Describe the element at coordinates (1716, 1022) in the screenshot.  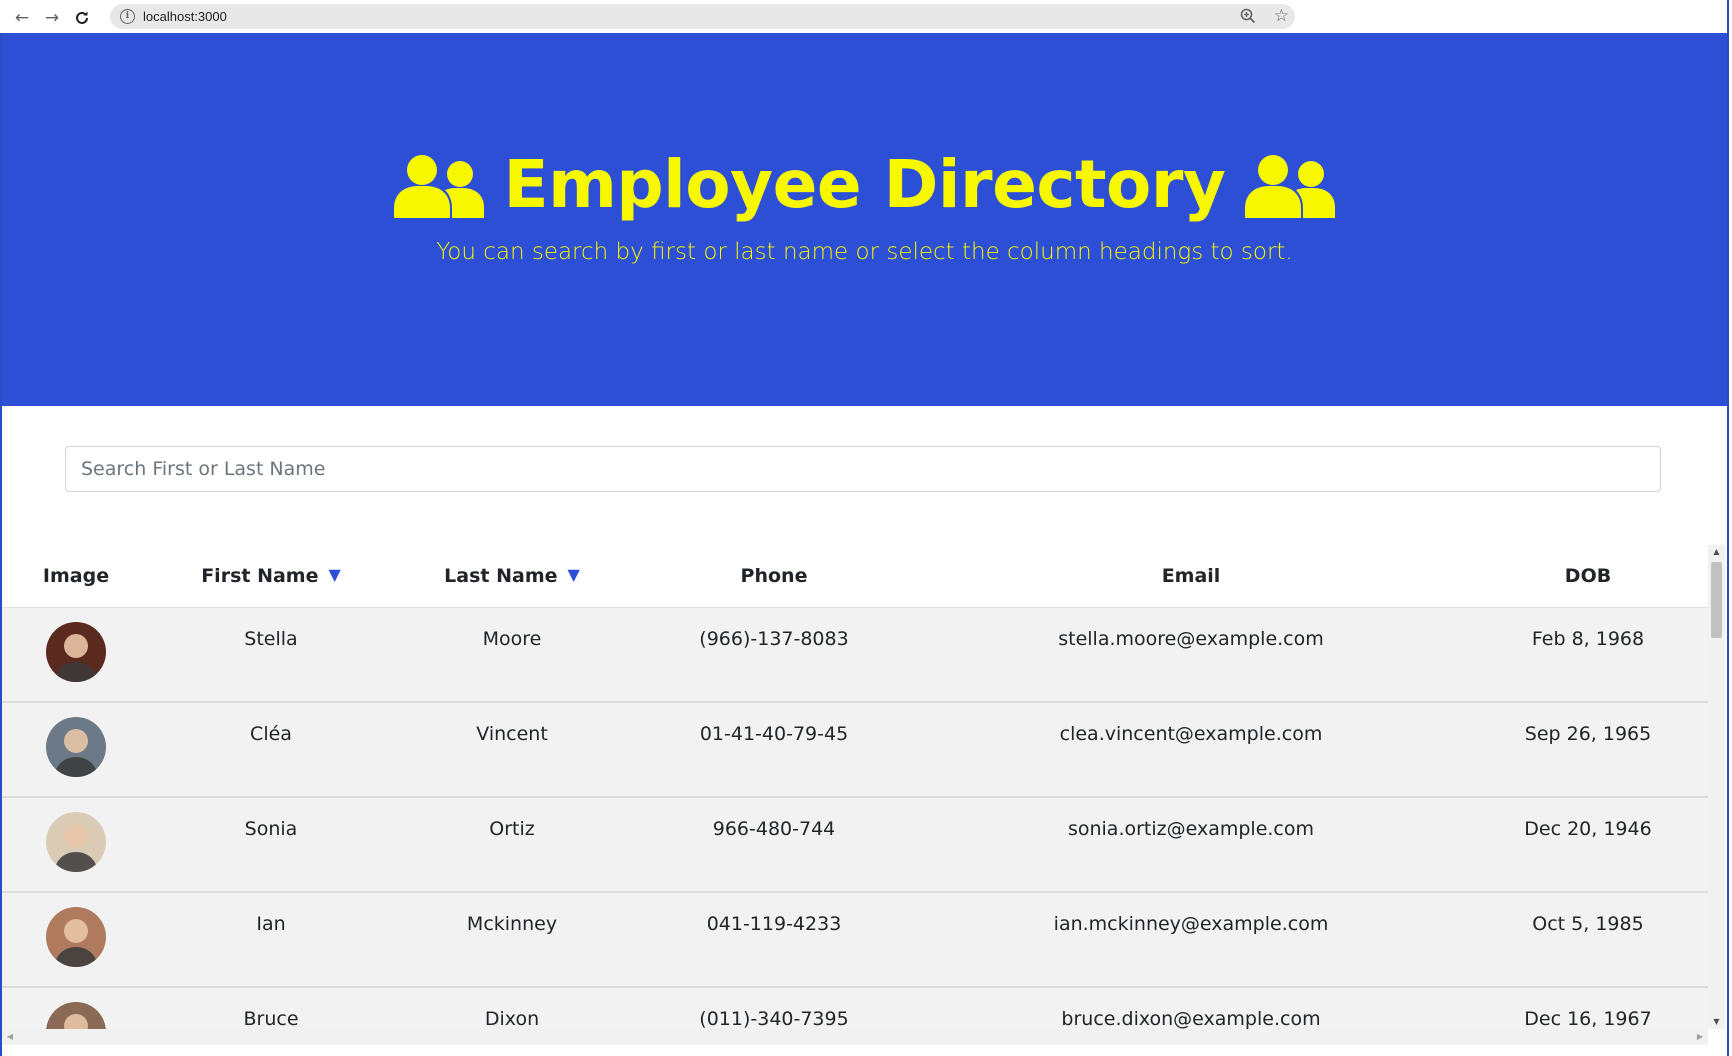
I see `scroll-down-arrow-icon: ▼` at that location.